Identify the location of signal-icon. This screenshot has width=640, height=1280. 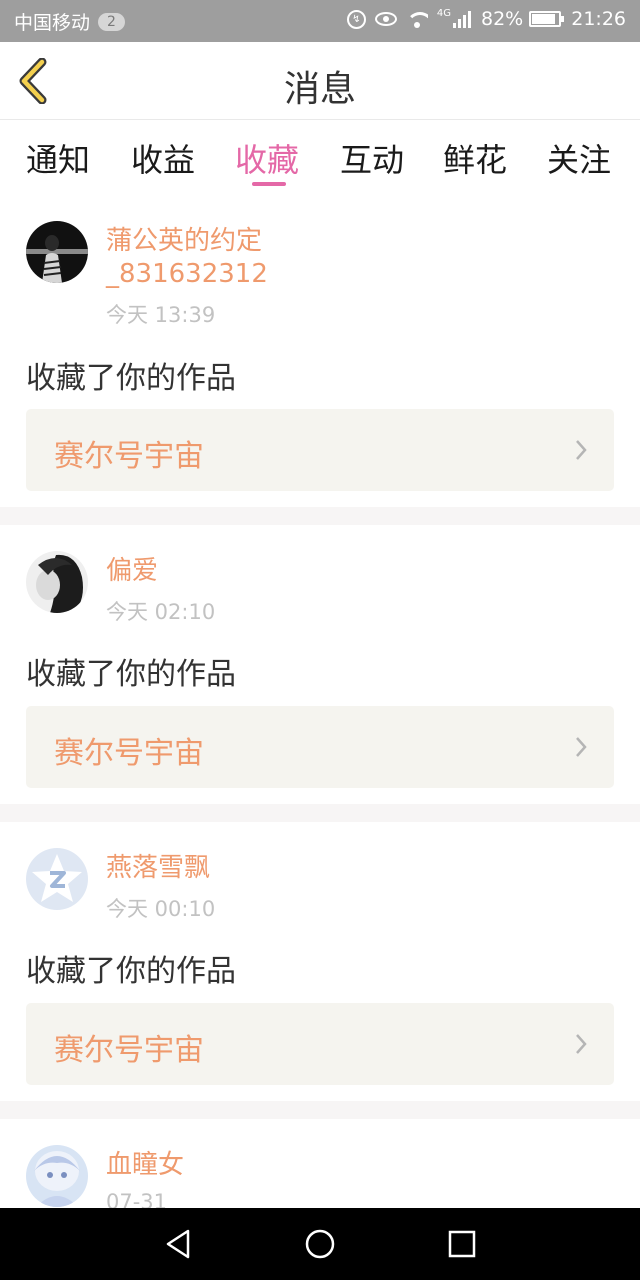
(463, 19).